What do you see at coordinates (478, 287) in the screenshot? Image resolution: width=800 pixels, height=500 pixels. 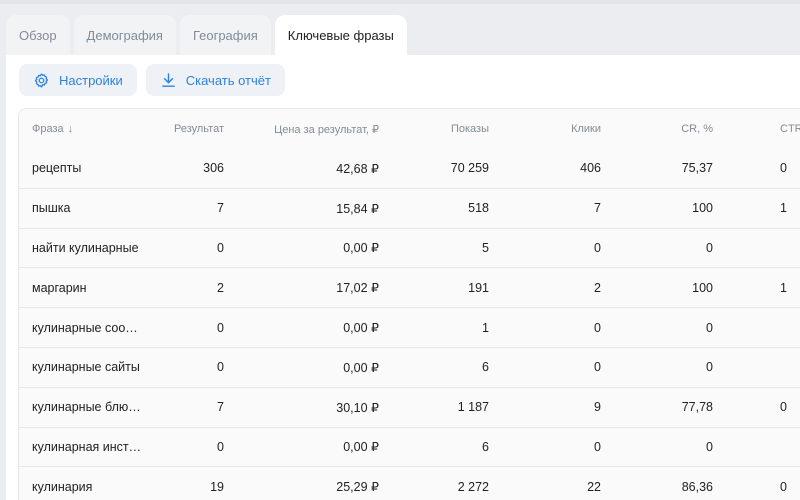 I see `cell-impressions: 191` at bounding box center [478, 287].